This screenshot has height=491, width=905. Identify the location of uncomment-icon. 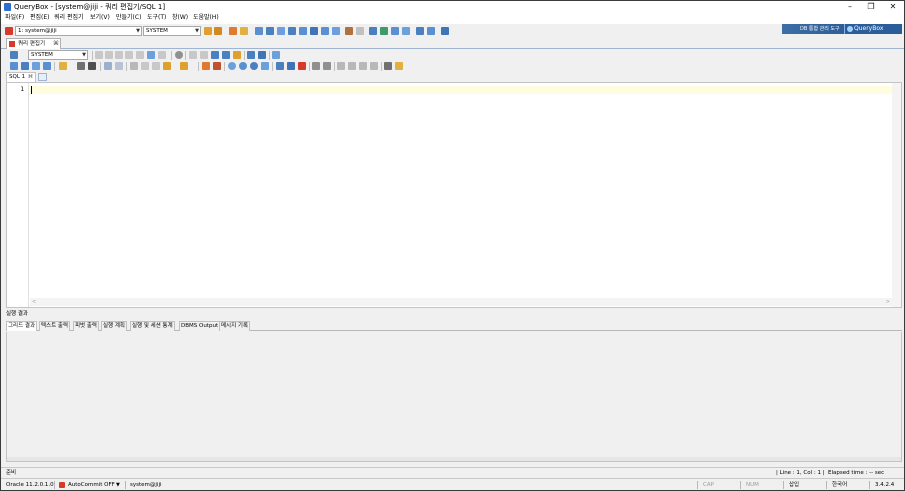
(129, 55).